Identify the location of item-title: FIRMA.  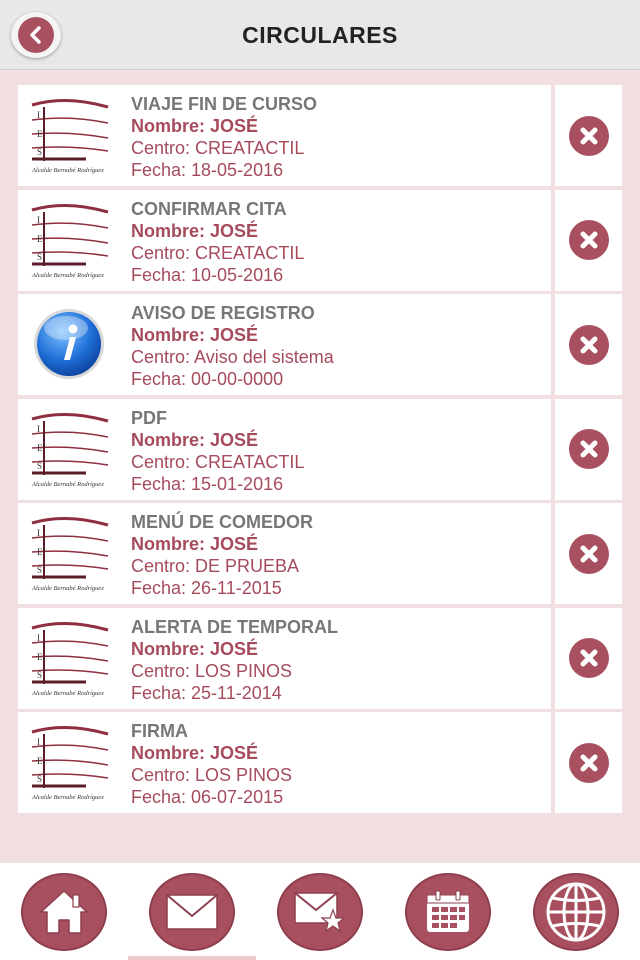
(159, 731).